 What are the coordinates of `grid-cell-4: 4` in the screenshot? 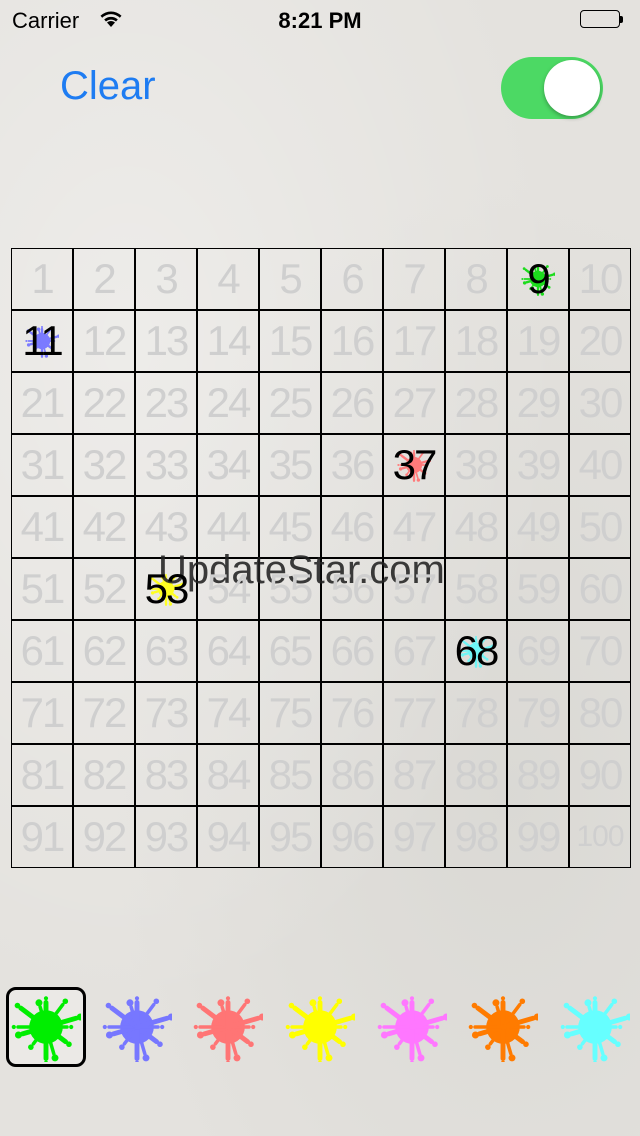 It's located at (228, 279).